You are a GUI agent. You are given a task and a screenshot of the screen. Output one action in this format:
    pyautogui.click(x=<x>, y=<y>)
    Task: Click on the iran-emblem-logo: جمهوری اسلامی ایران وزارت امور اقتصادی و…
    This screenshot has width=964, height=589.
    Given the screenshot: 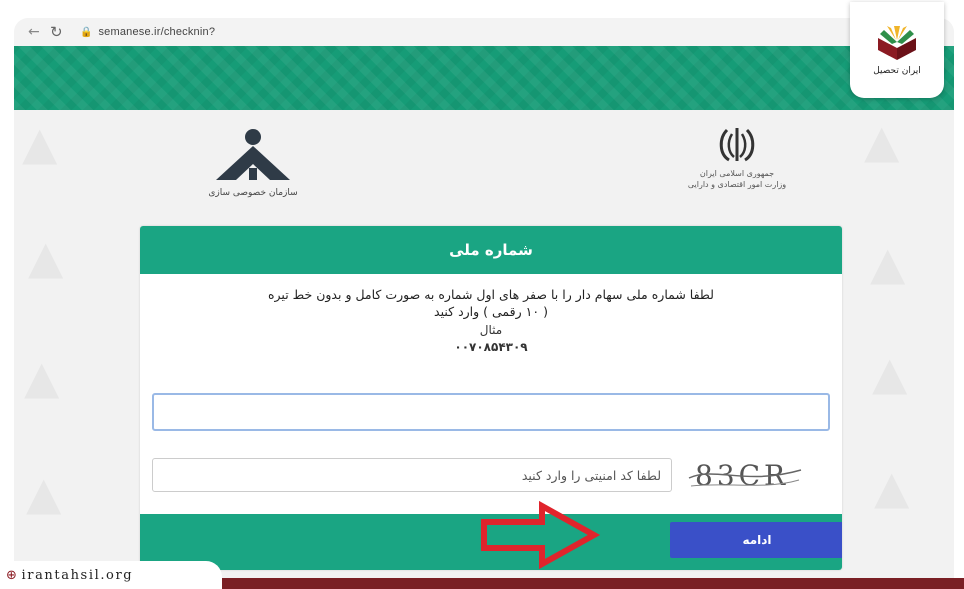 What is the action you would take?
    pyautogui.click(x=737, y=158)
    